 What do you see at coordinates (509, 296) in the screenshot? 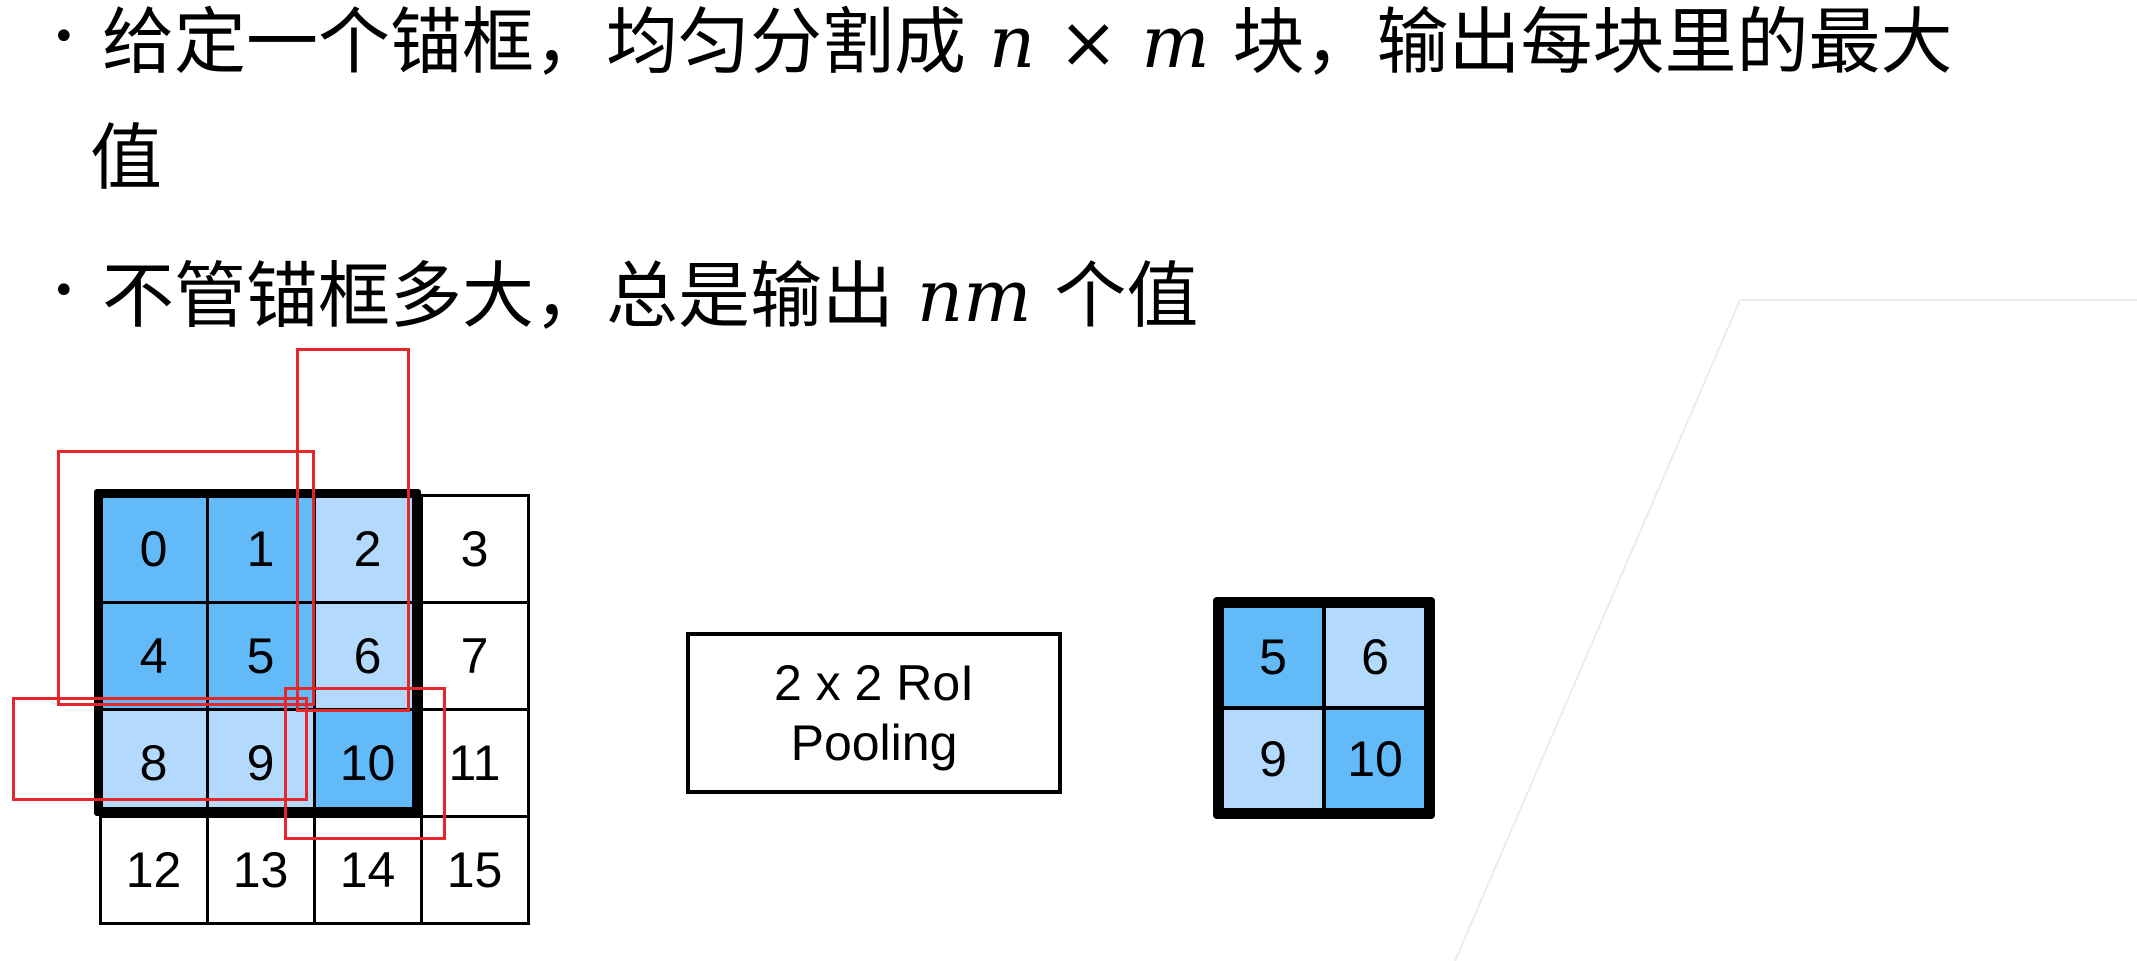
I see `bullet-2-text-before: 不管锚框多大，总是输出` at bounding box center [509, 296].